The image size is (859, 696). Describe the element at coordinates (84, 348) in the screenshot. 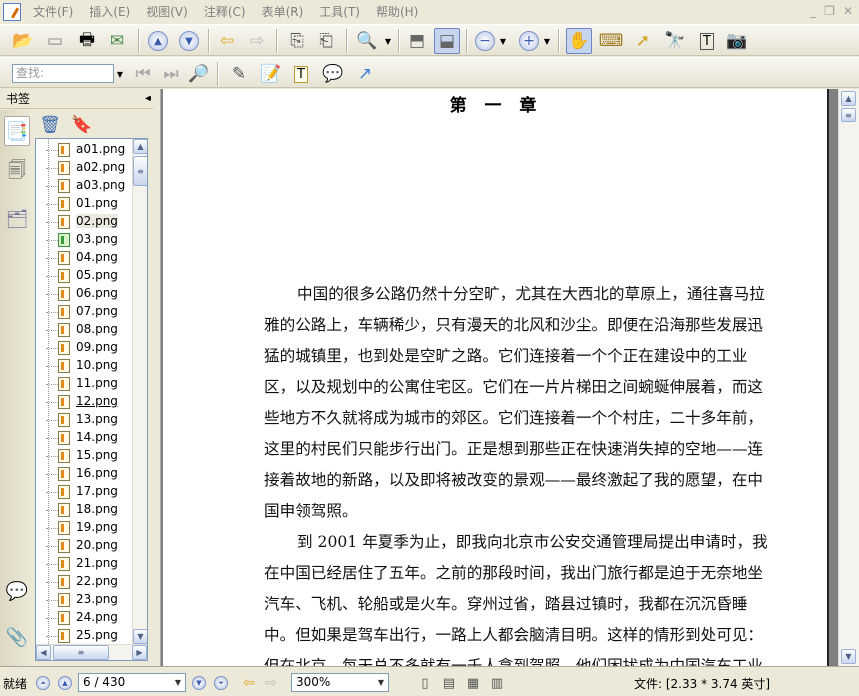

I see `bookmark-item: 09.png` at that location.